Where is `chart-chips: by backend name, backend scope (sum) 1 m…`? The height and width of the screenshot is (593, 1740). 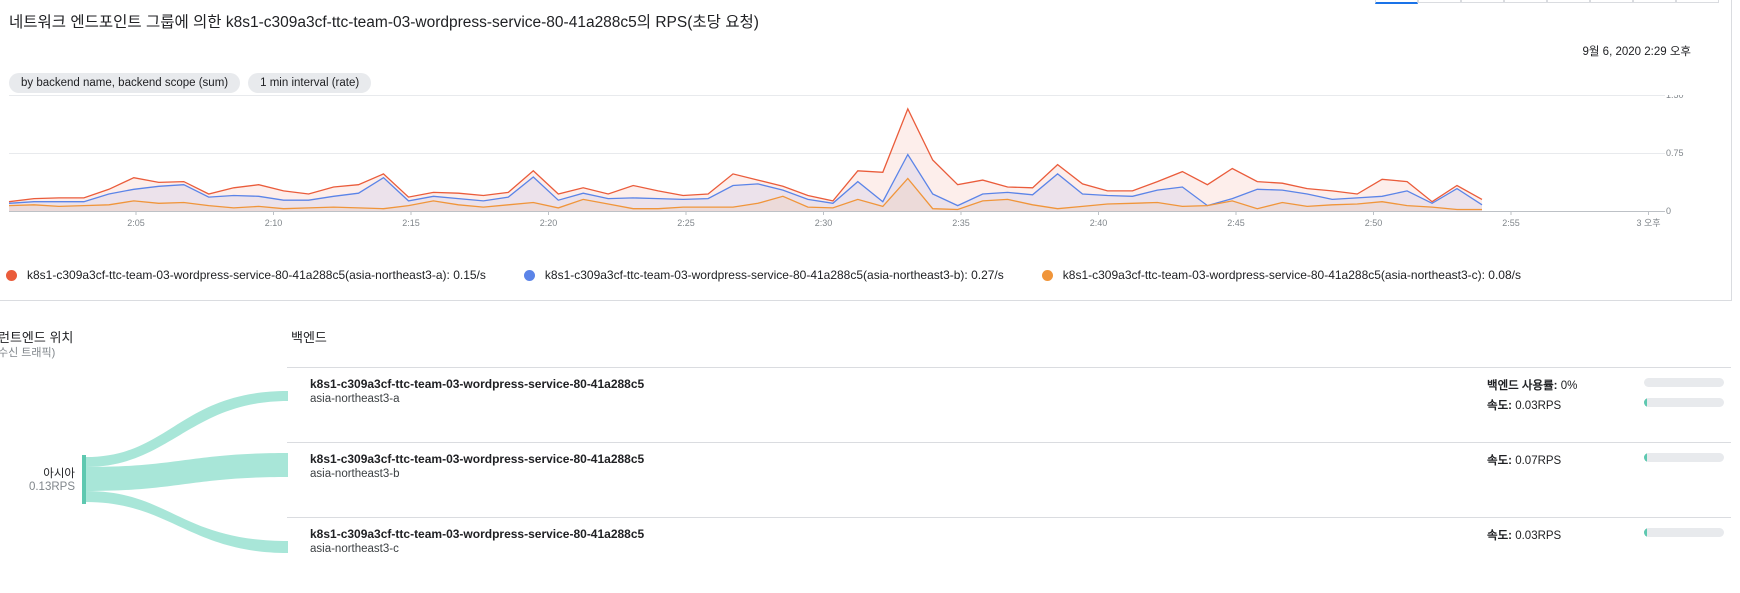 chart-chips: by backend name, backend scope (sum) 1 m… is located at coordinates (190, 83).